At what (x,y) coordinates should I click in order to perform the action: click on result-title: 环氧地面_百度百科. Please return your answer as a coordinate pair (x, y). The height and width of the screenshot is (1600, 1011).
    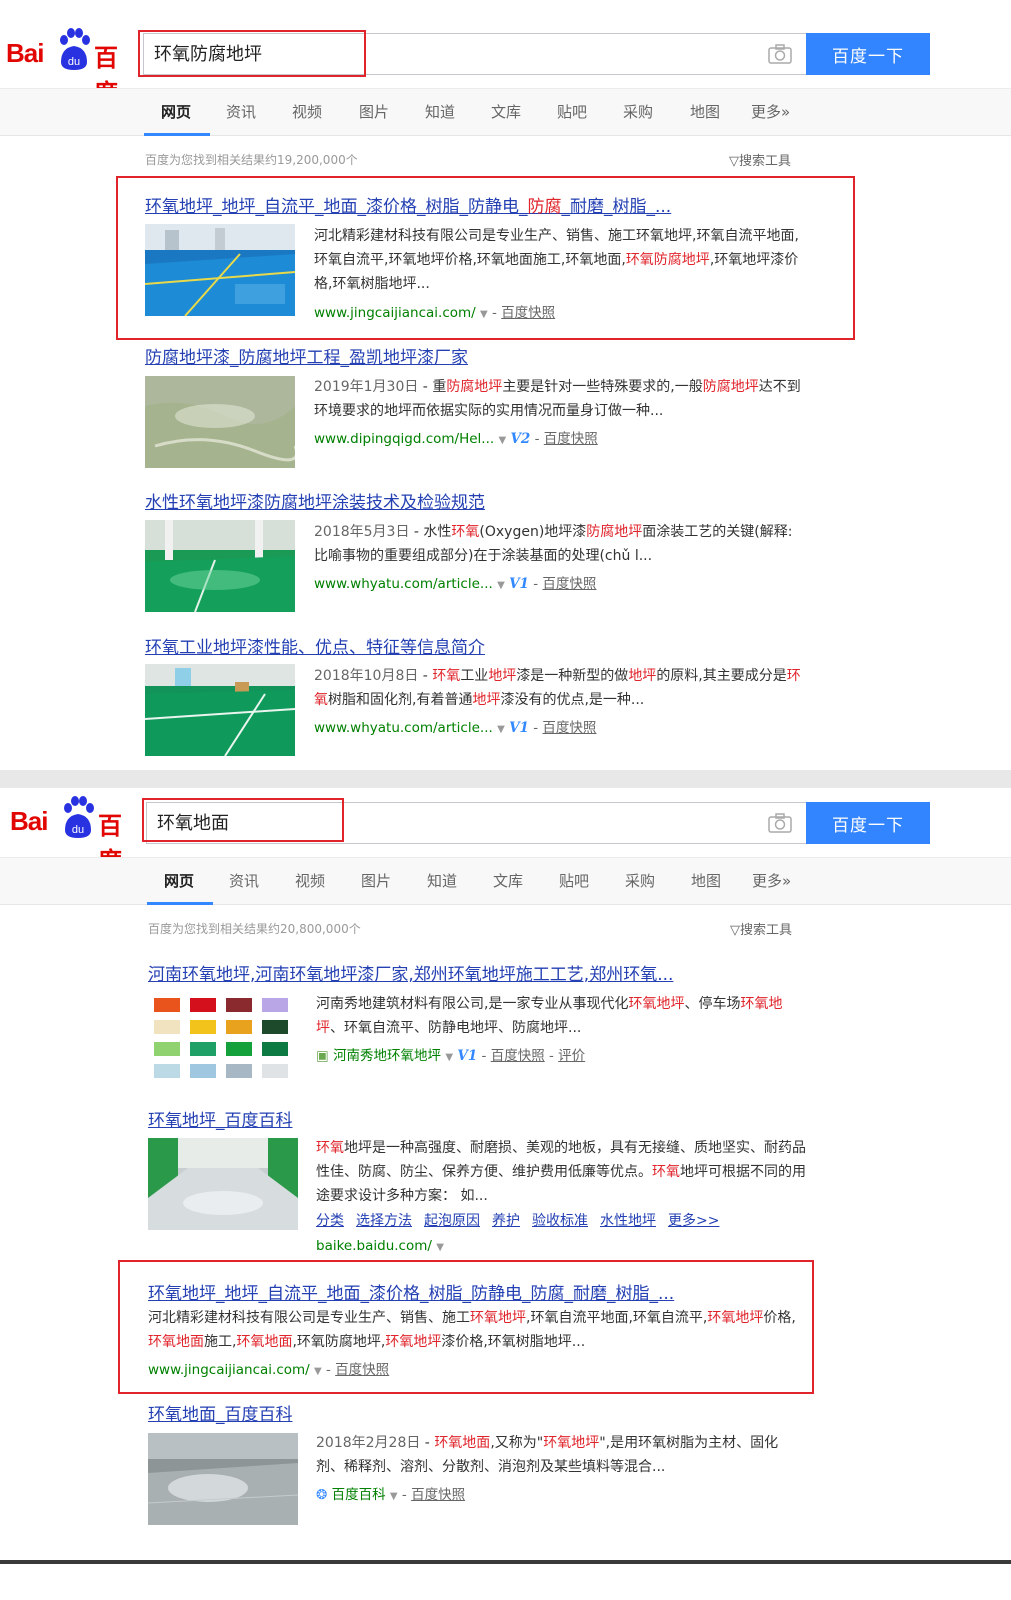
    Looking at the image, I should click on (220, 1412).